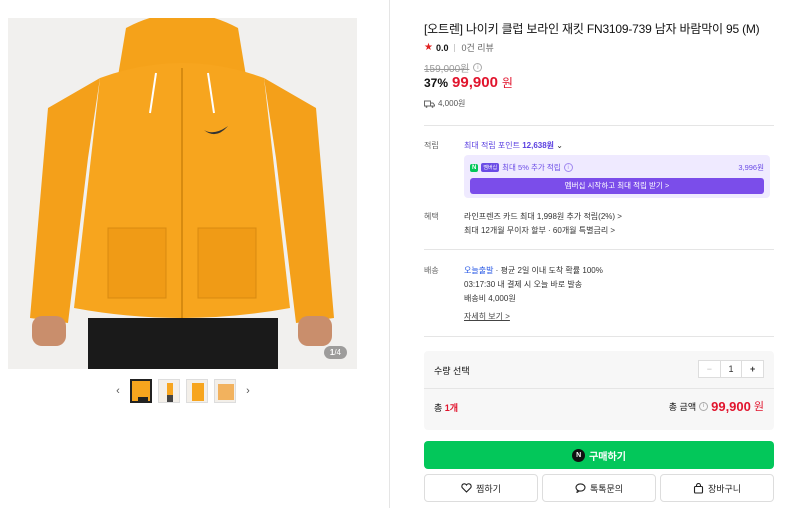  I want to click on original-price-row: 159,000원 i, so click(453, 67).